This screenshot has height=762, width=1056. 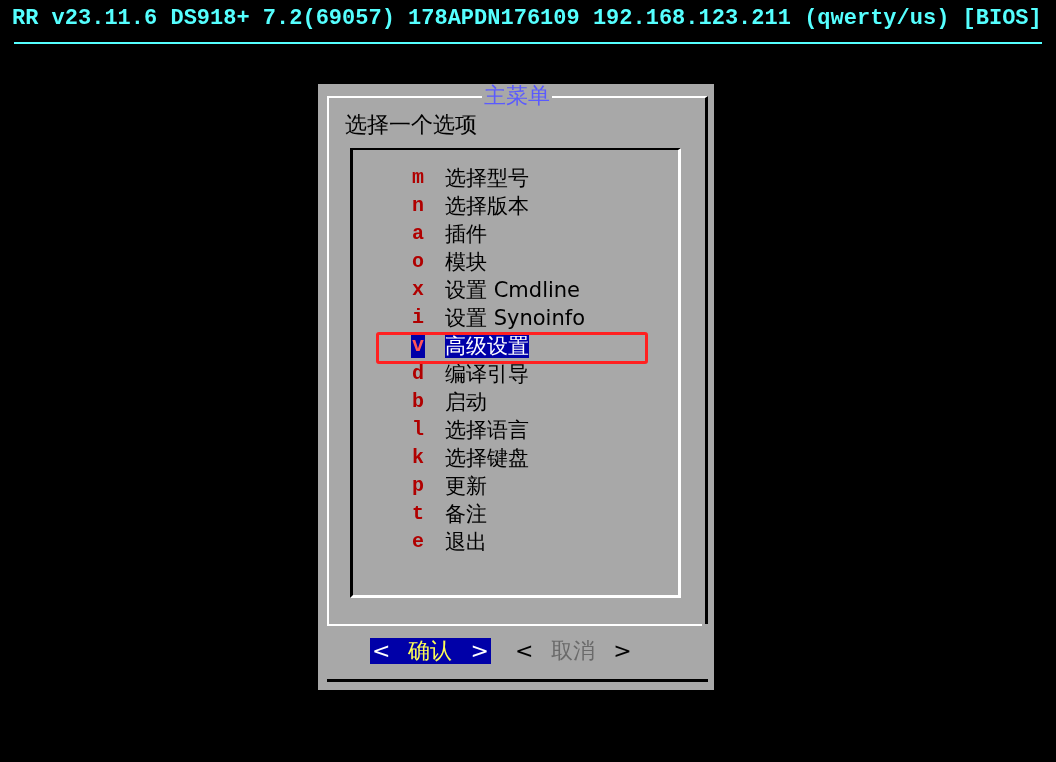 What do you see at coordinates (517, 96) in the screenshot?
I see `dialog-title: 主菜单` at bounding box center [517, 96].